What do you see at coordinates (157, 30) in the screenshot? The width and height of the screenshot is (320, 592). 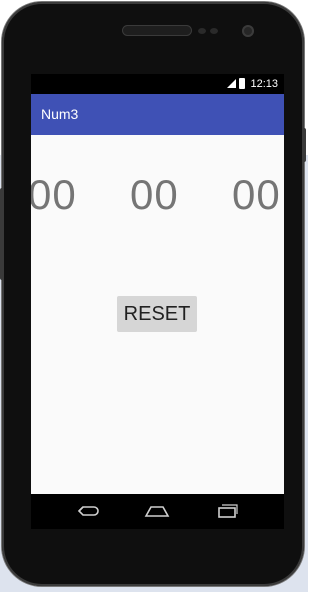 I see `earpiece-speaker` at bounding box center [157, 30].